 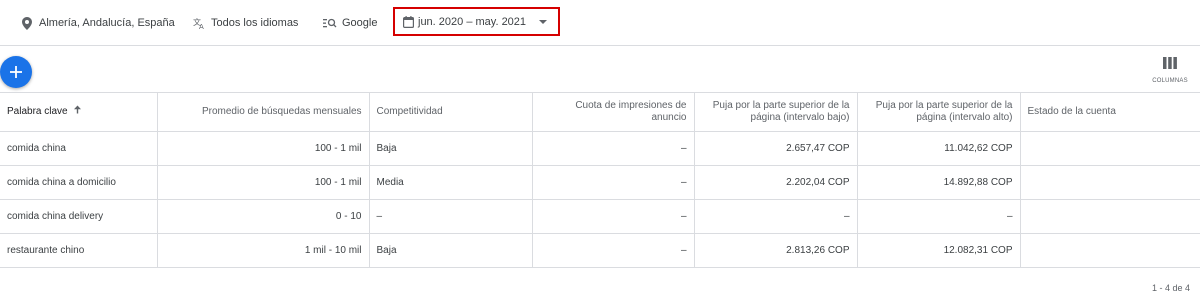 What do you see at coordinates (776, 216) in the screenshot?
I see `cell-bid-low: –` at bounding box center [776, 216].